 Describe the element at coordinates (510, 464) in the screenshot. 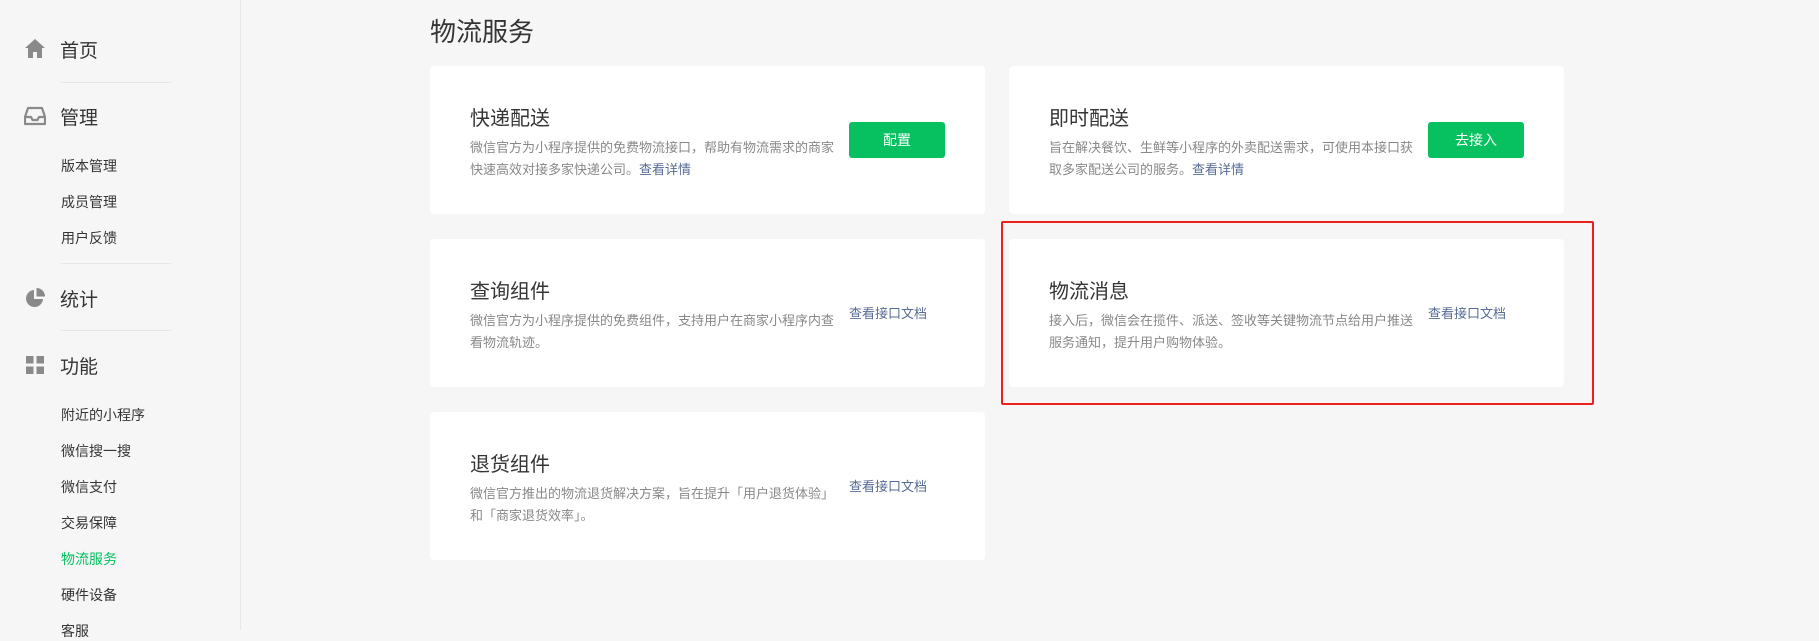

I see `card-title: 退货组件` at that location.